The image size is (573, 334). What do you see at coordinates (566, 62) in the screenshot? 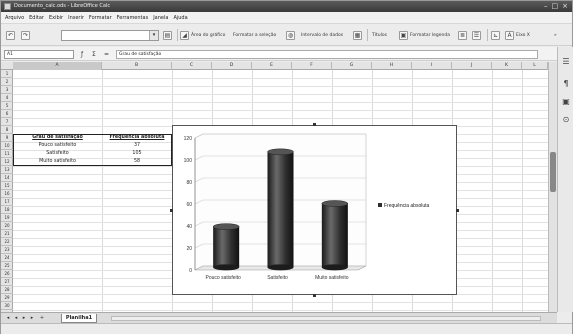
I see `properties-icon: ☰` at bounding box center [566, 62].